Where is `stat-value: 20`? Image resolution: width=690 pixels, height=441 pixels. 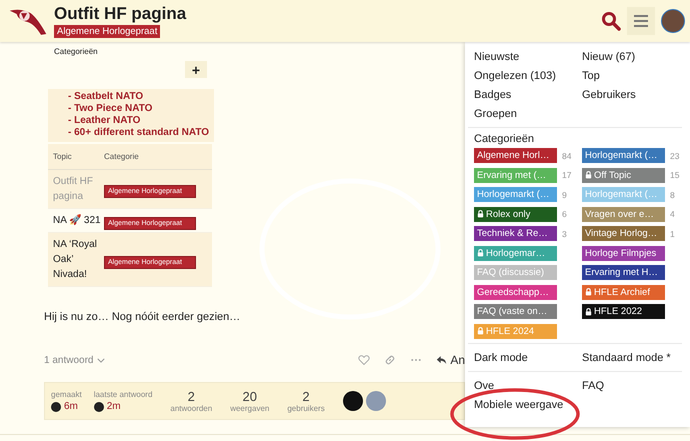 stat-value: 20 is located at coordinates (250, 396).